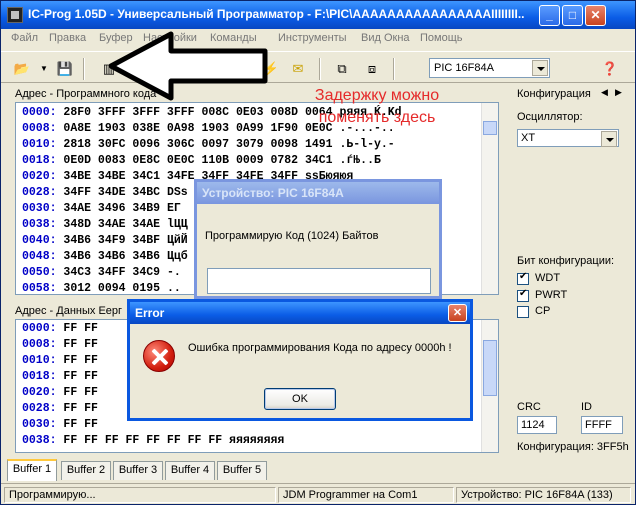  What do you see at coordinates (39, 408) in the screenshot?
I see `hex-row-address: 0028:` at bounding box center [39, 408].